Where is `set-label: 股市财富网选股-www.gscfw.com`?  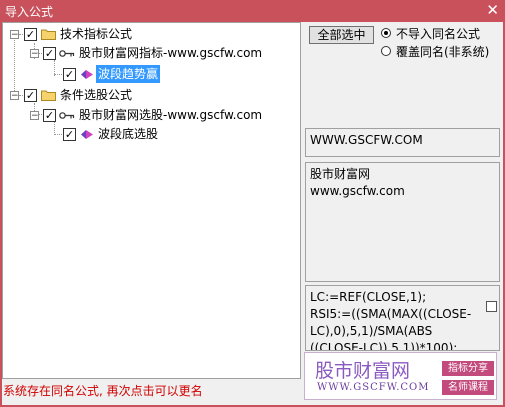 set-label: 股市财富网选股-www.gscfw.com is located at coordinates (171, 115).